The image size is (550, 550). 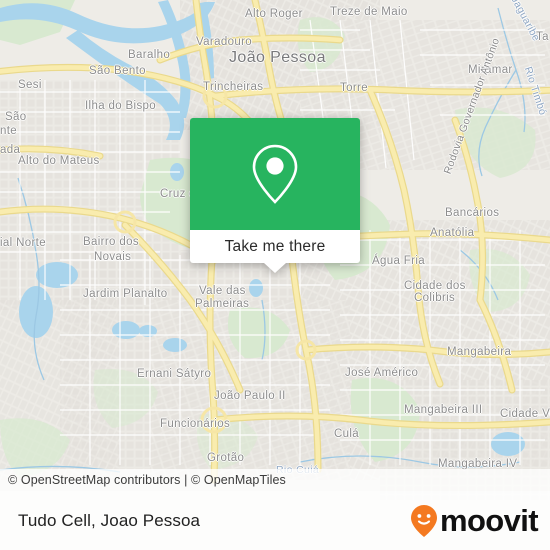 I want to click on moovit-wordmark: moovit, so click(x=489, y=520).